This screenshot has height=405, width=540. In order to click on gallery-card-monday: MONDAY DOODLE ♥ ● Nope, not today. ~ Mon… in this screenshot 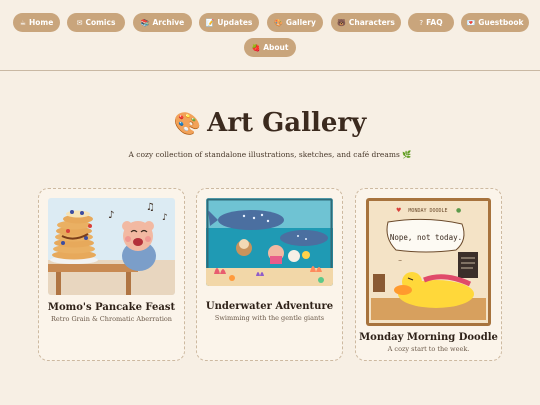, I will do `click(428, 274)`.